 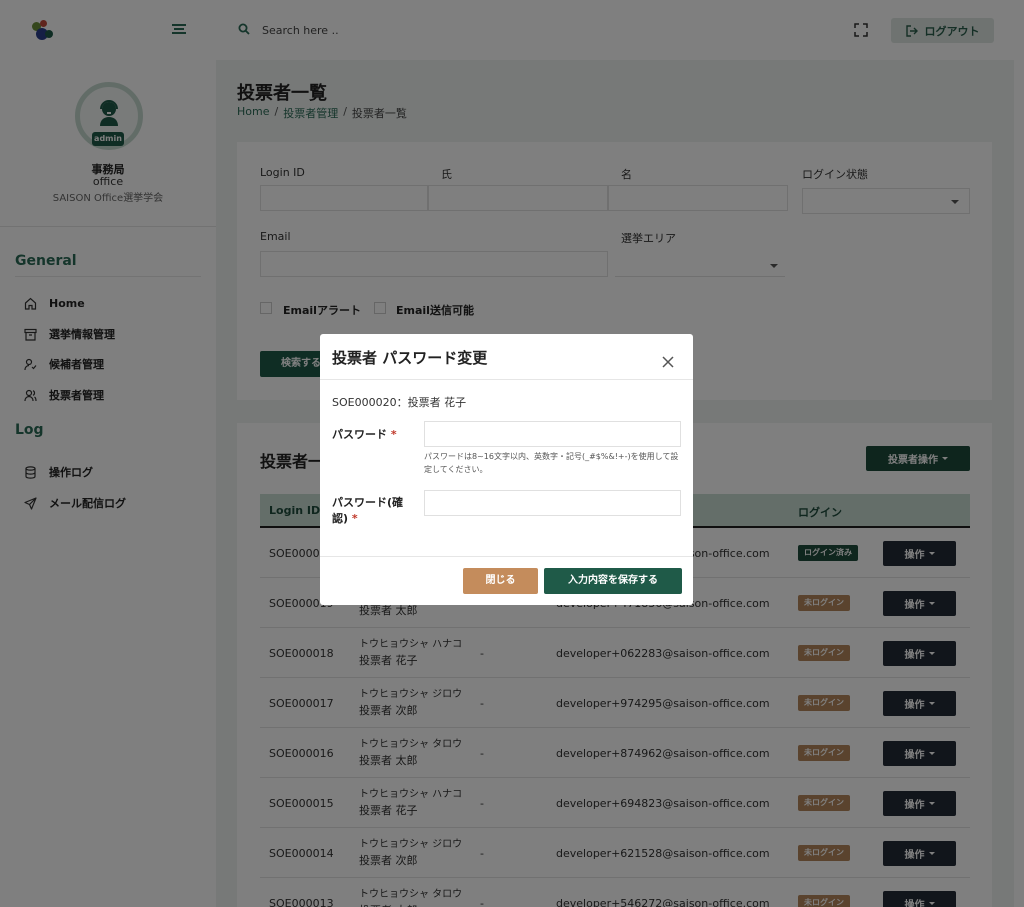 I want to click on password-label: パスワード *, so click(x=364, y=434).